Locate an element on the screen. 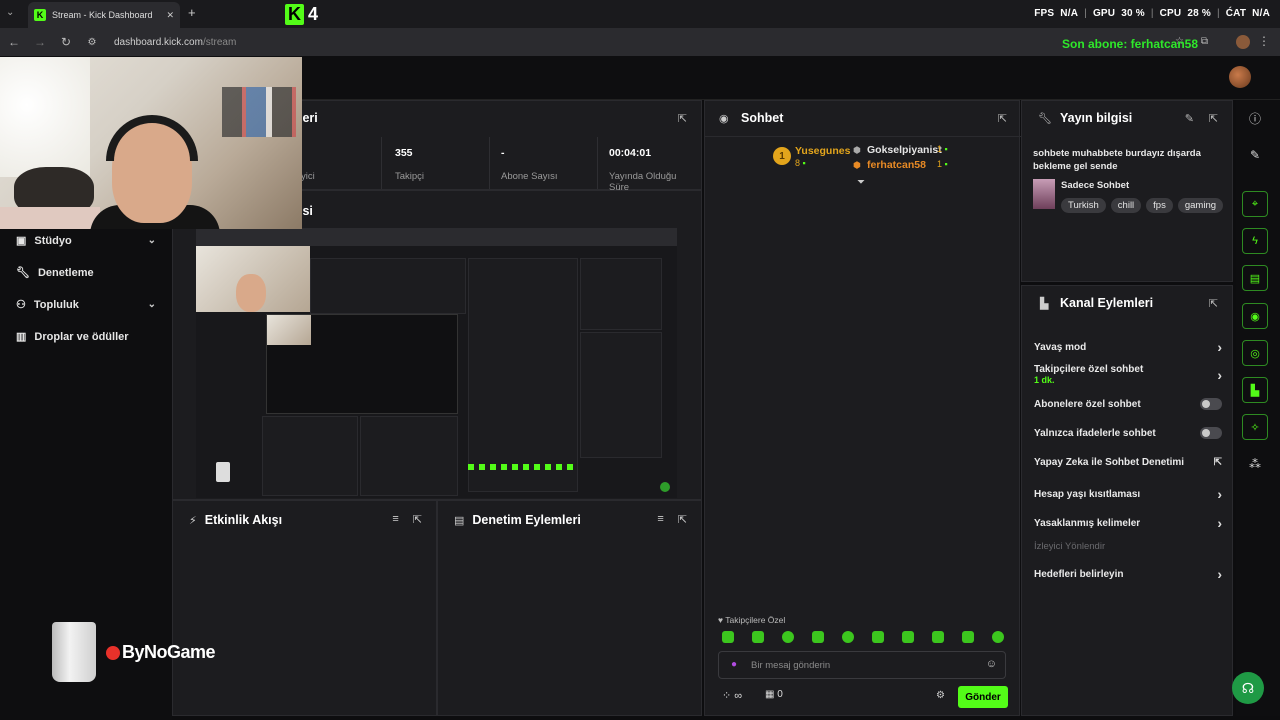  action-label: Yasaklanmış kelimeler is located at coordinates (1087, 523).